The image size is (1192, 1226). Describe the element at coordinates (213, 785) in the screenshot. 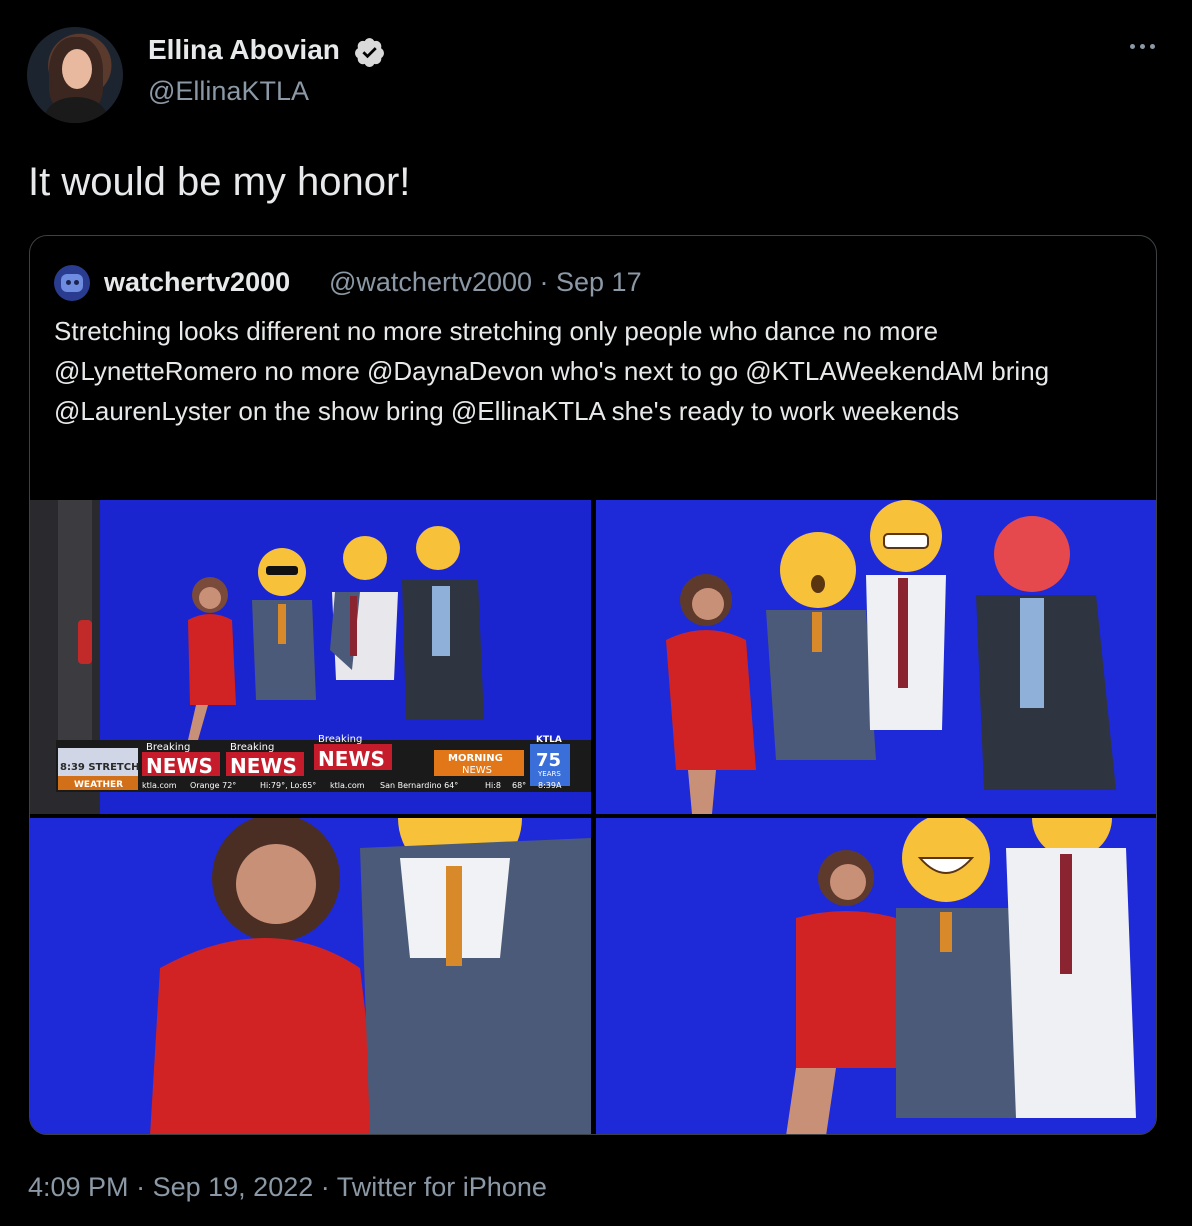

I see `ticker-orange: Orange 72°` at that location.